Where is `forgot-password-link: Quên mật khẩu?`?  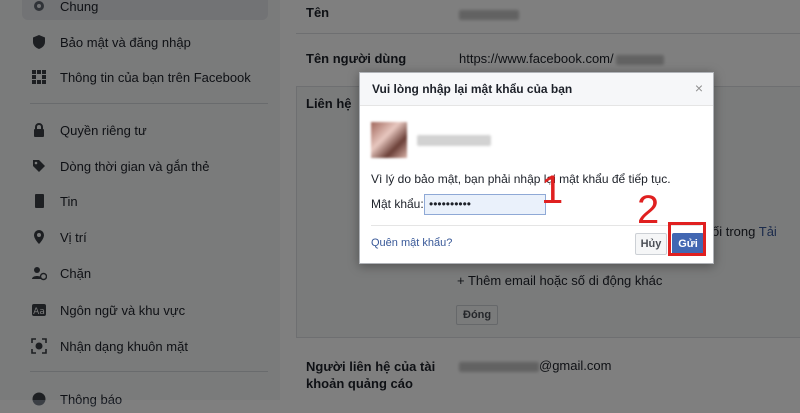 forgot-password-link: Quên mật khẩu? is located at coordinates (411, 243).